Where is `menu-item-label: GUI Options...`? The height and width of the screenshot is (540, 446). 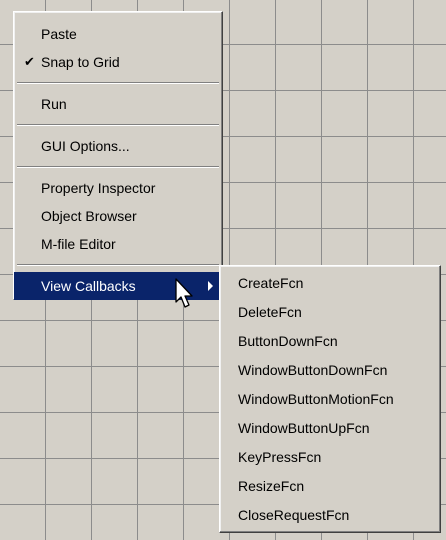
menu-item-label: GUI Options... is located at coordinates (85, 146).